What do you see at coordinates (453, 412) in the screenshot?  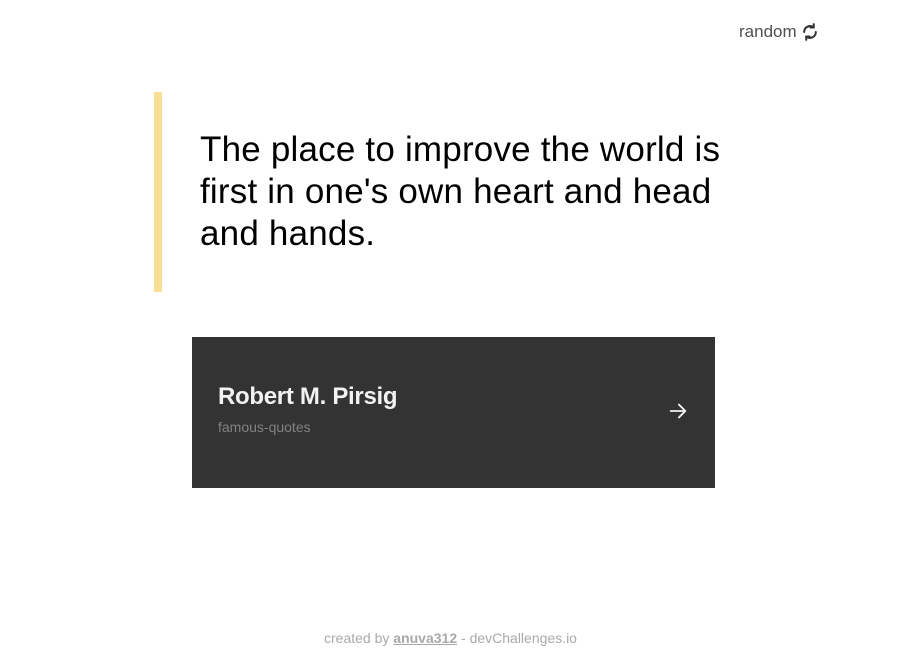 I see `author-card: Robert M. Pirsig famous-quotes` at bounding box center [453, 412].